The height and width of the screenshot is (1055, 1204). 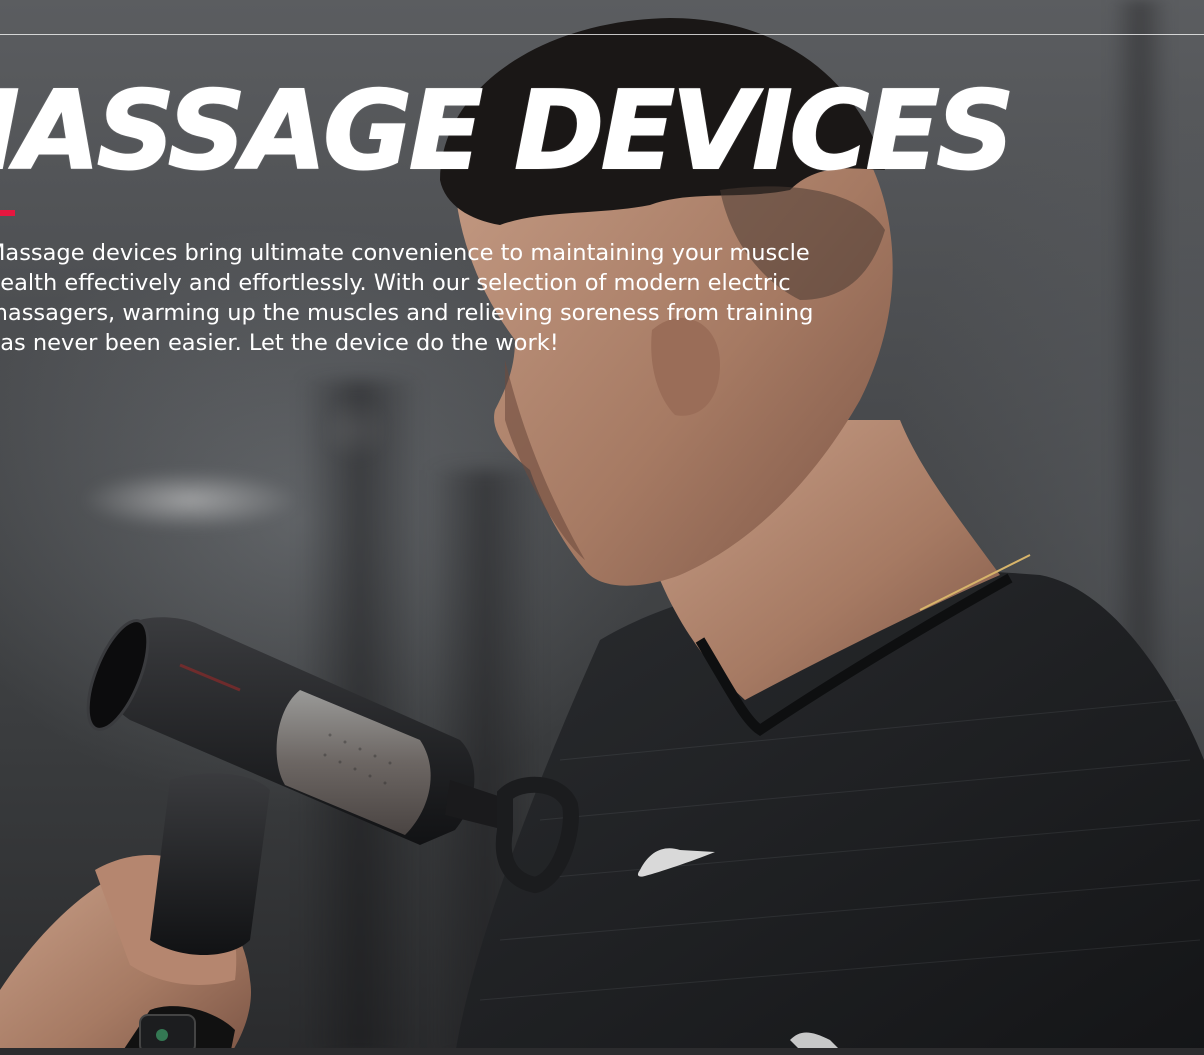 I want to click on top-divider, so click(x=602, y=34).